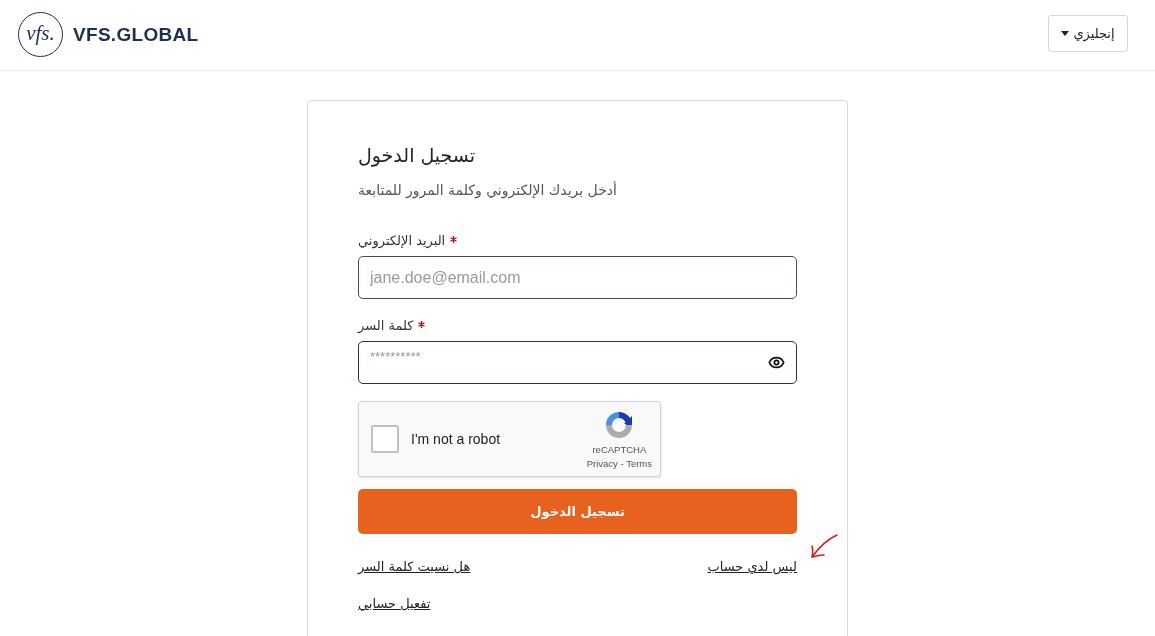 The height and width of the screenshot is (636, 1155). Describe the element at coordinates (456, 439) in the screenshot. I see `captcha-label: I'm not a robot` at that location.